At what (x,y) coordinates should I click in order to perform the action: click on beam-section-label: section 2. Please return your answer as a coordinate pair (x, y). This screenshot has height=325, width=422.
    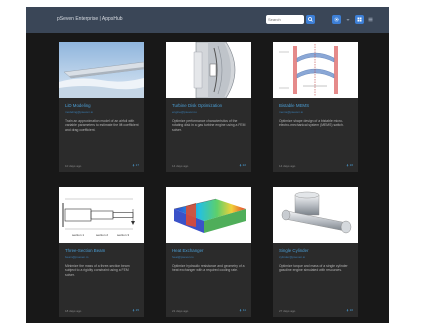
    Looking at the image, I should click on (102, 235).